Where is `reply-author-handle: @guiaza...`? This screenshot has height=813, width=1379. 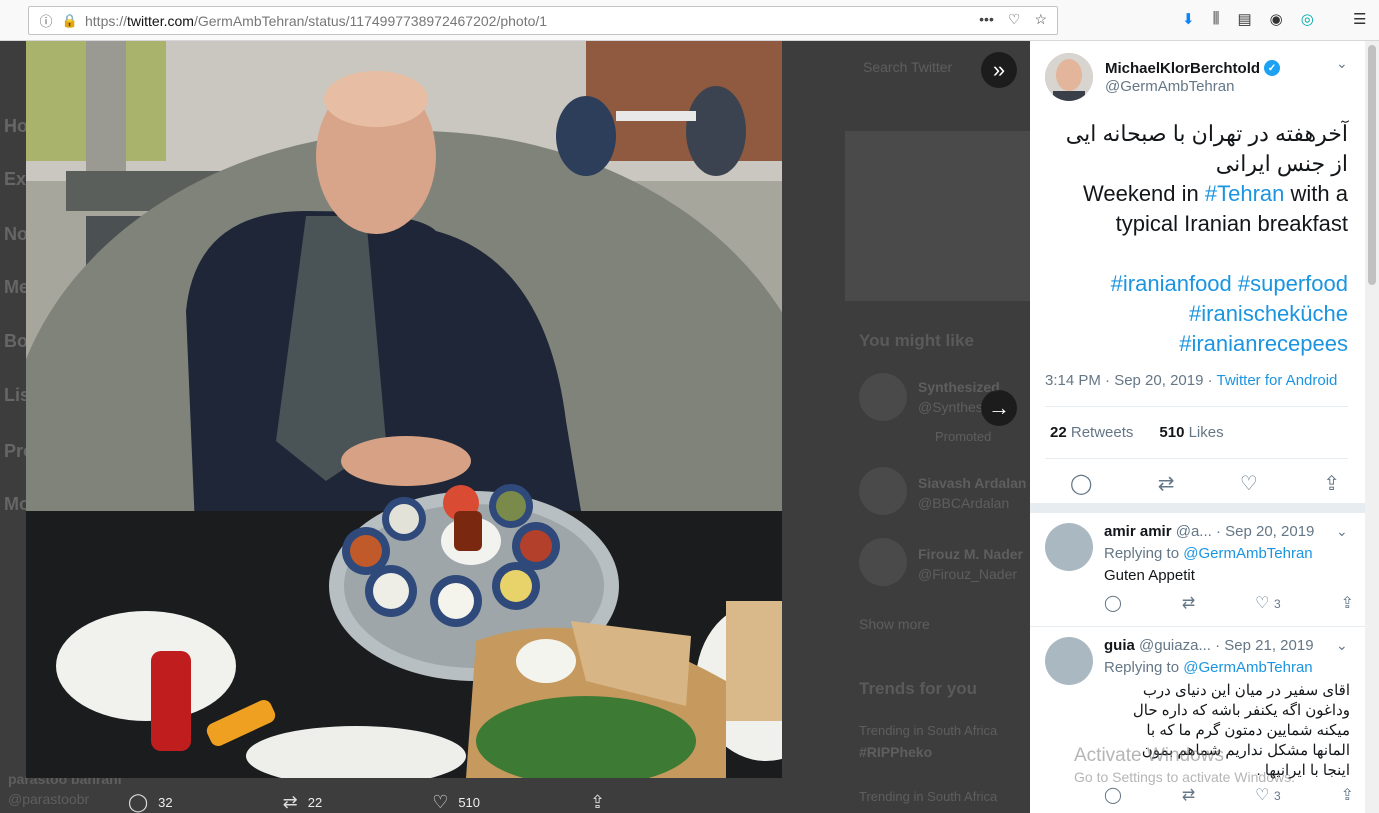
reply-author-handle: @guiaza... is located at coordinates (1175, 645).